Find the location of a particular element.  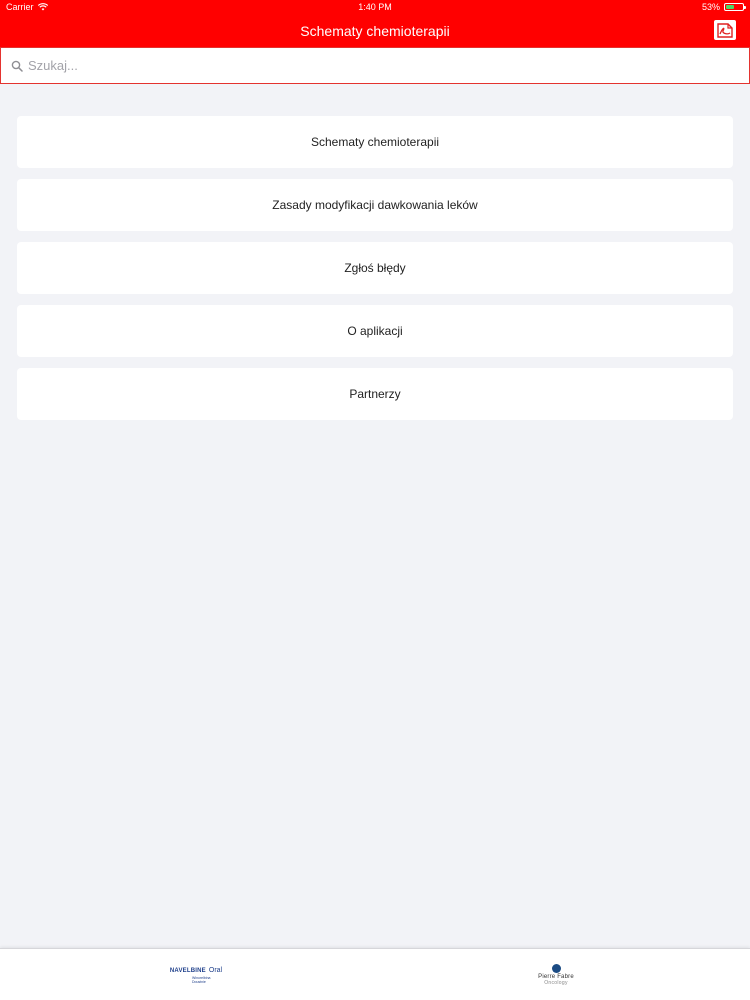

menu-item-label: Zasady modyfikacji dawkowania leków is located at coordinates (375, 205).